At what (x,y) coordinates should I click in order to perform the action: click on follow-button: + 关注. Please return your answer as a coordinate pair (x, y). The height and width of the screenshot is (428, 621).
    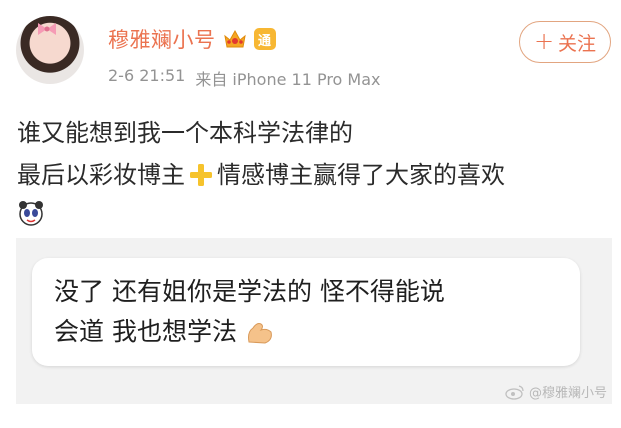
    Looking at the image, I should click on (565, 42).